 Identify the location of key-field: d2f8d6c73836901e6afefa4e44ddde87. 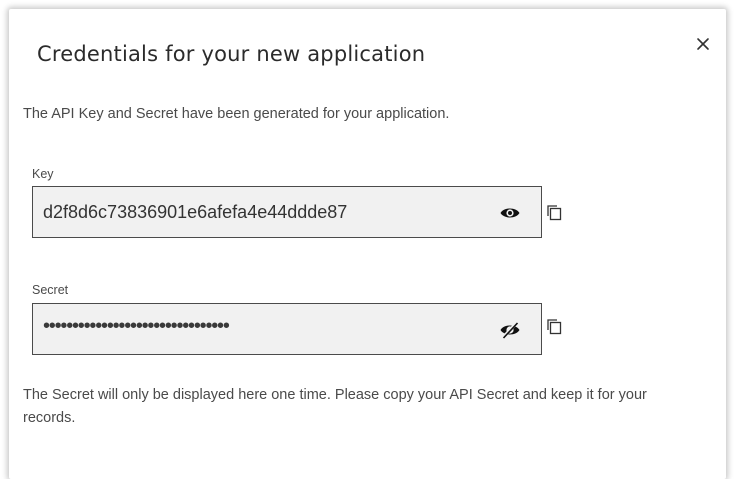
(287, 212).